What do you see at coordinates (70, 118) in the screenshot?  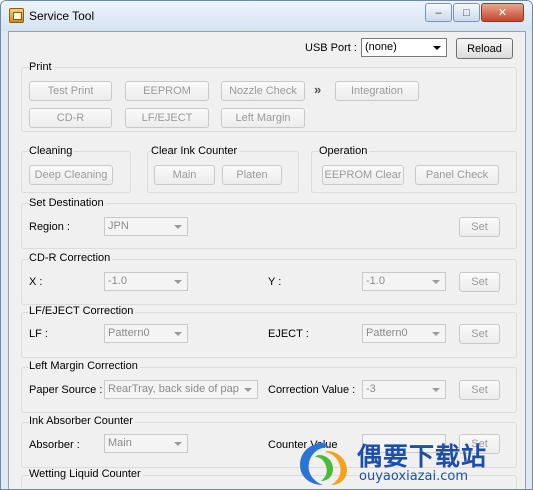 I see `cdr-button: CD-R` at bounding box center [70, 118].